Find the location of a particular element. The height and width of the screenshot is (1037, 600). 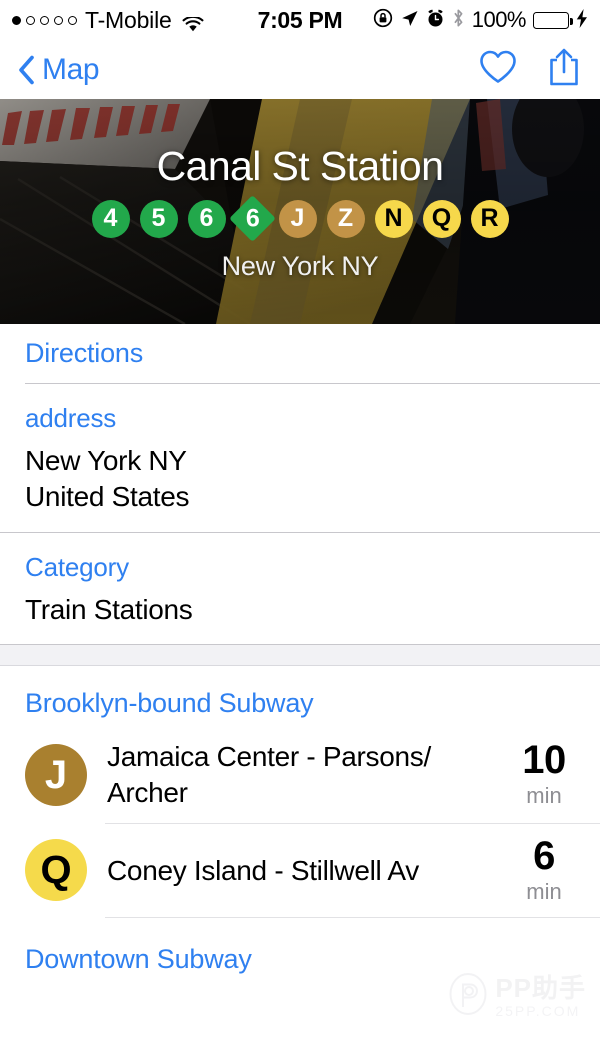

wifi-icon is located at coordinates (193, 22).